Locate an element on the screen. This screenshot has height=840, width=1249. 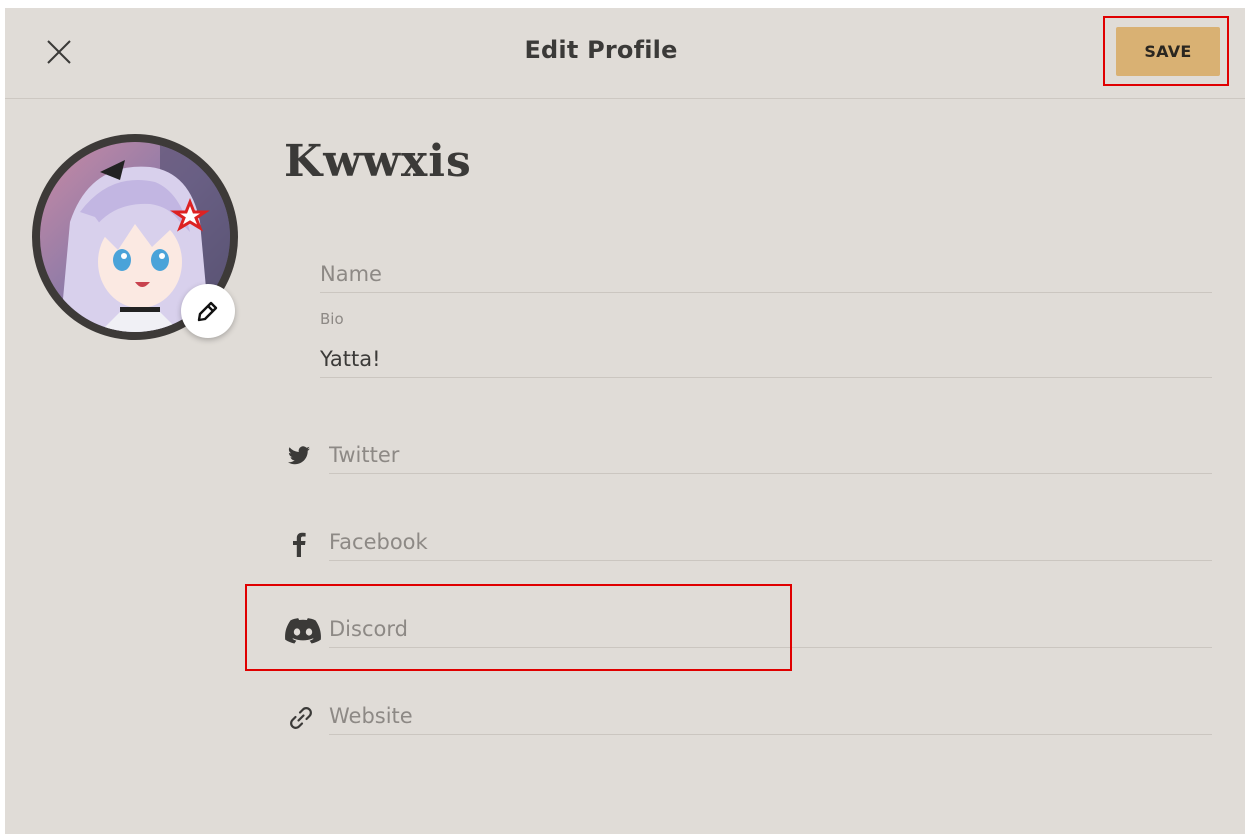
twitter-field is located at coordinates (770, 454).